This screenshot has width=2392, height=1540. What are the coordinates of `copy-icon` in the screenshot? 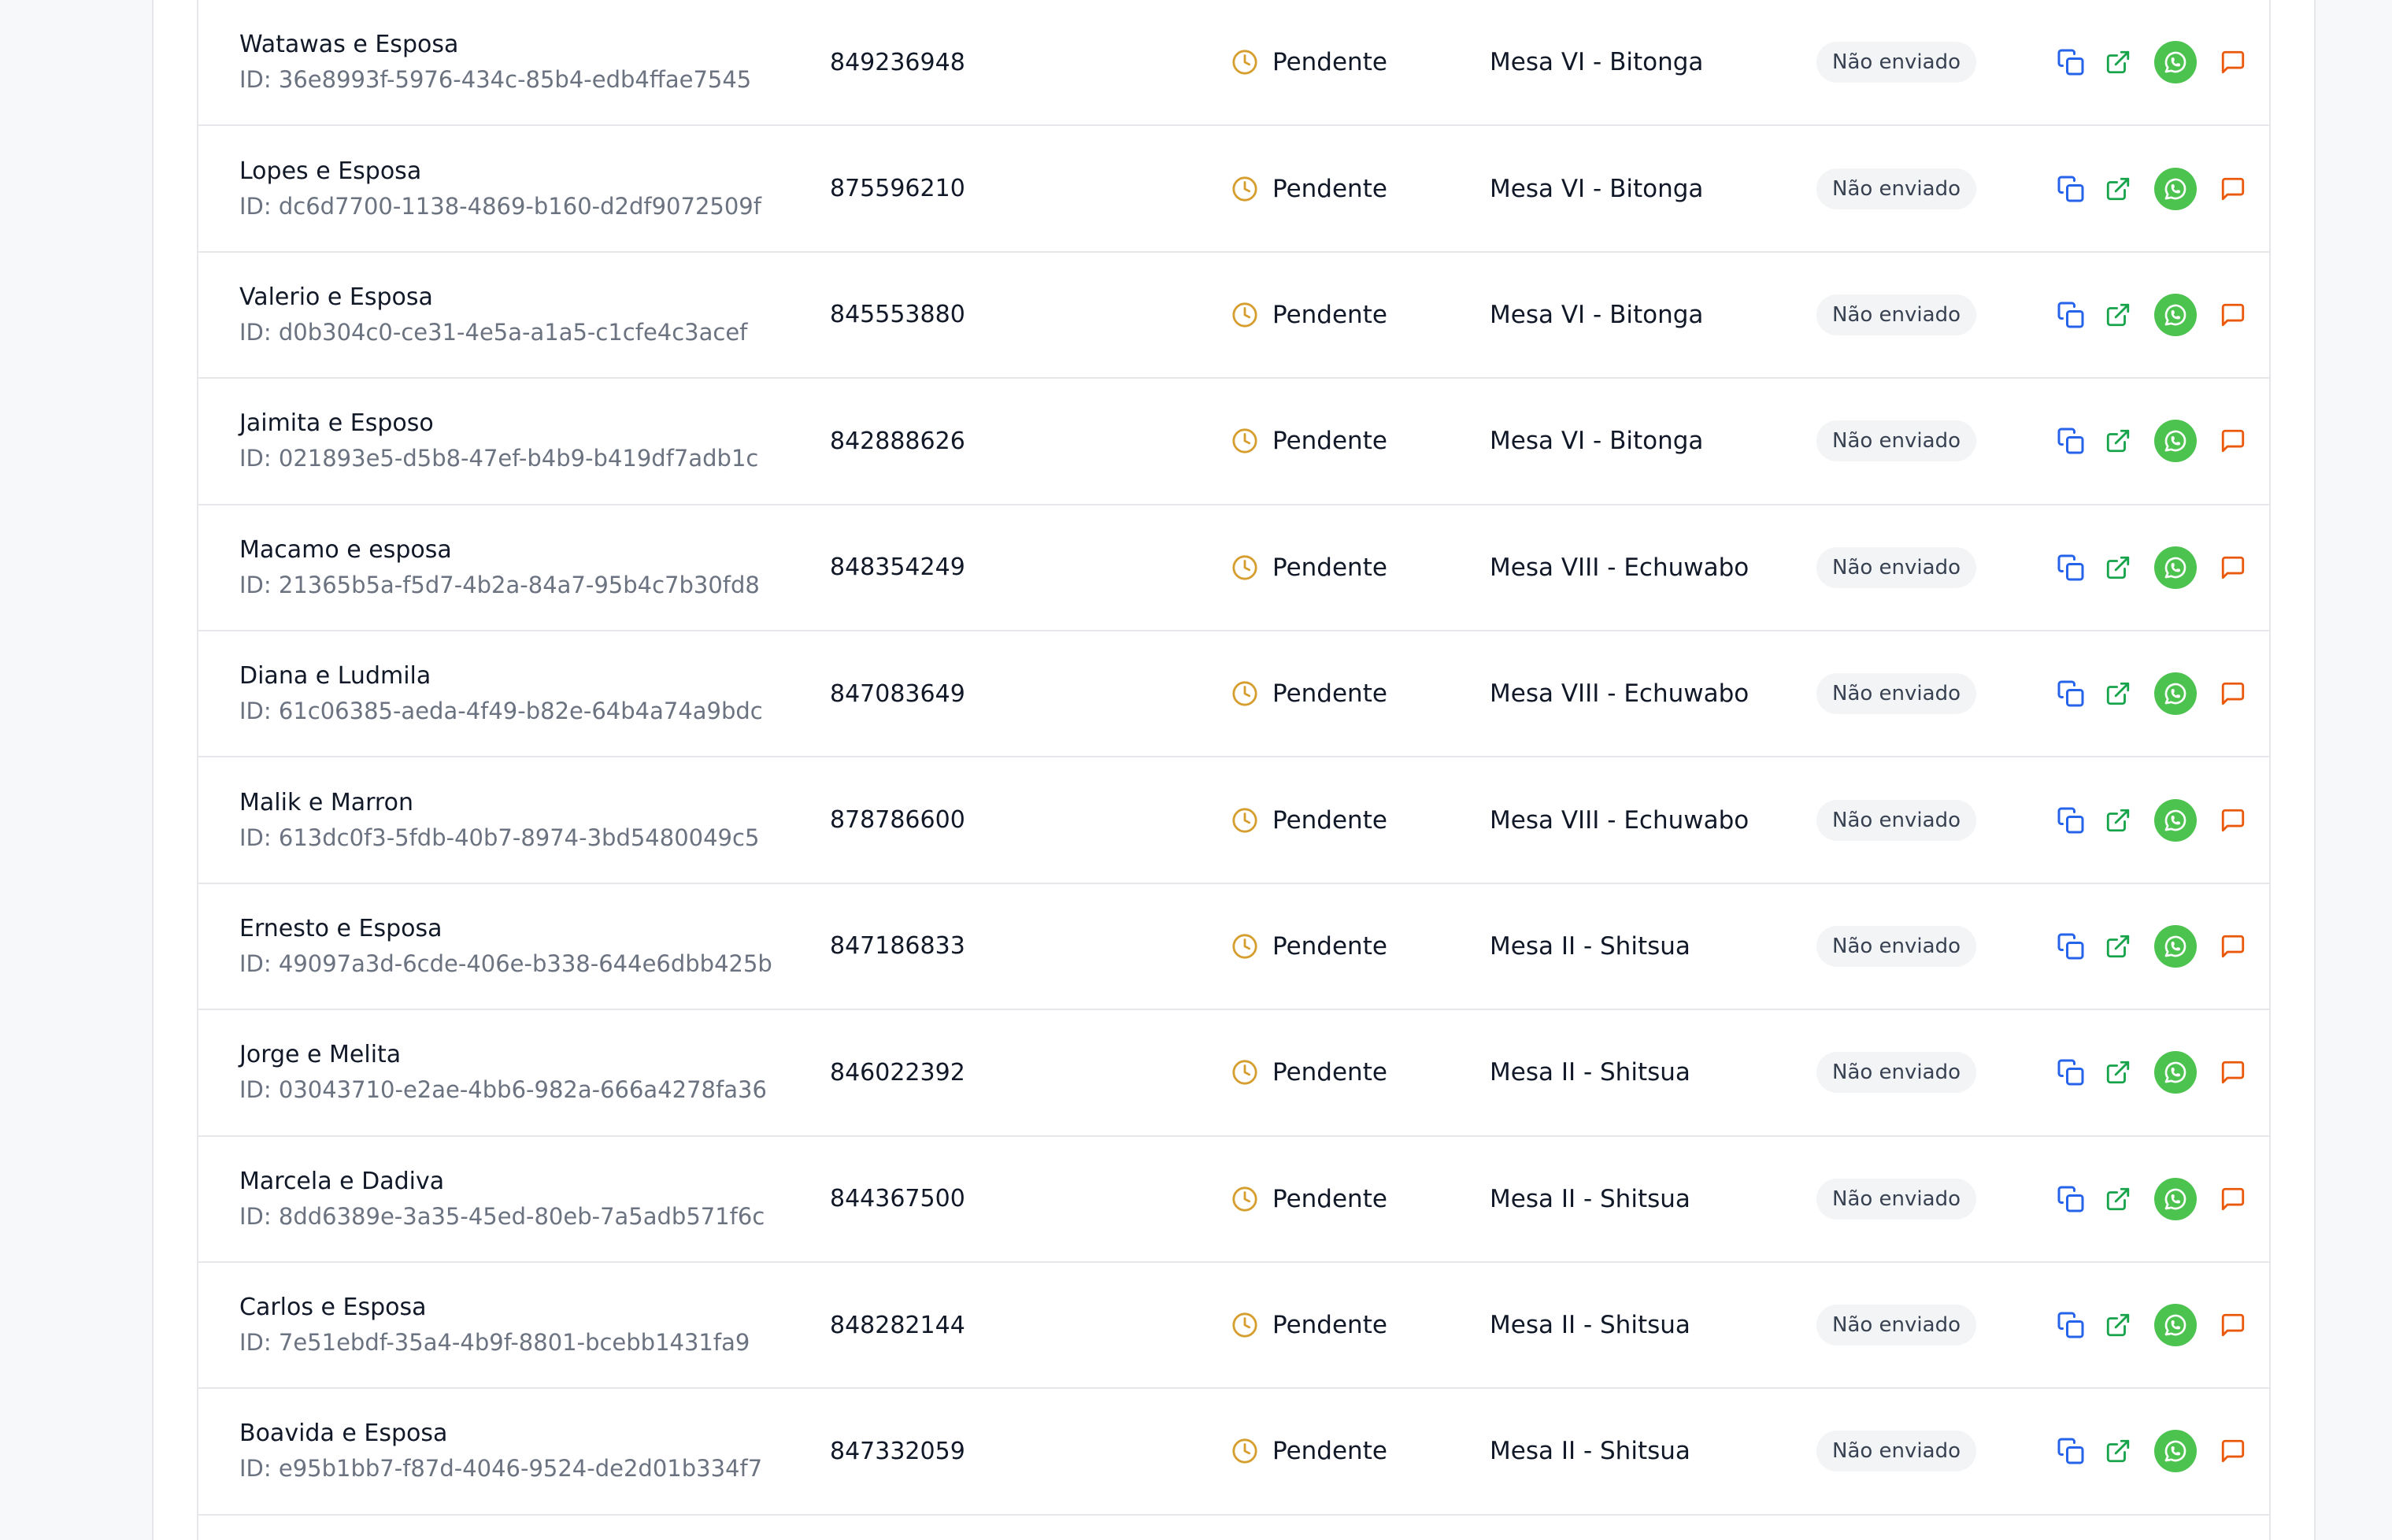 It's located at (2070, 1072).